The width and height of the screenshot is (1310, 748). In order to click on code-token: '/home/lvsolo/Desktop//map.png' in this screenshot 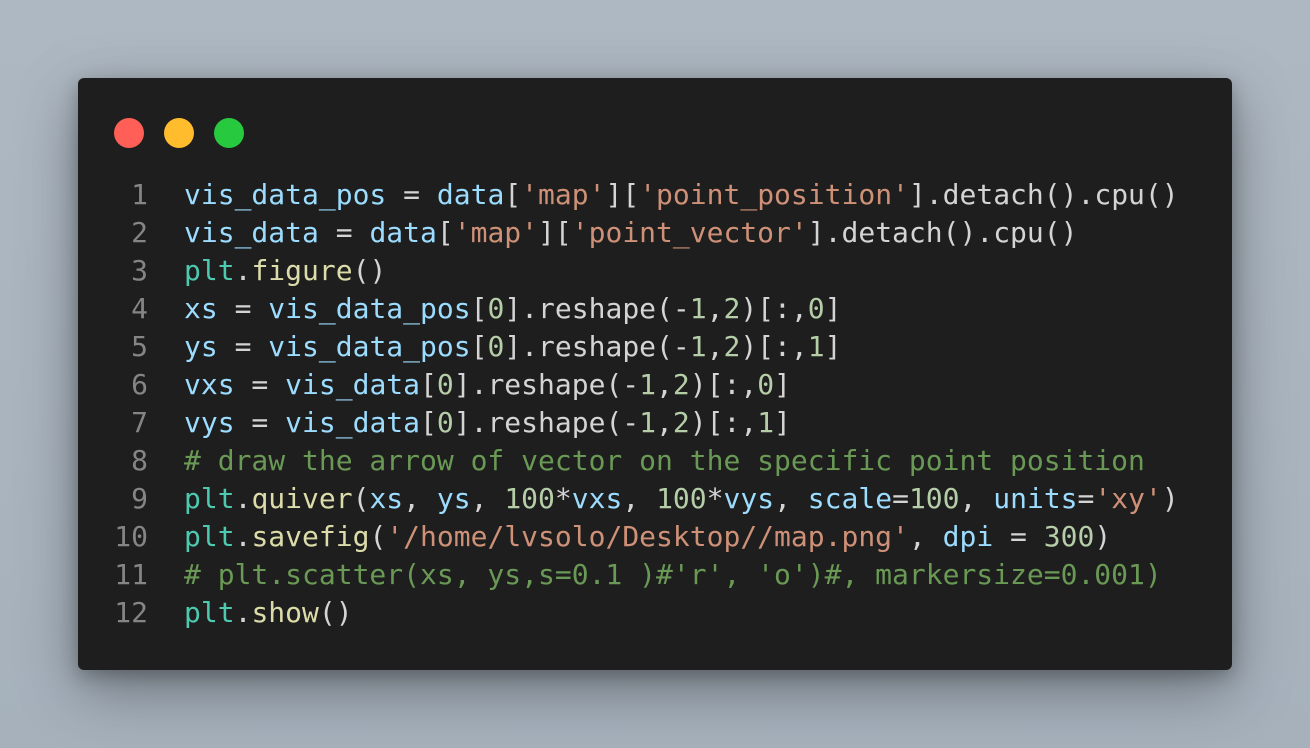, I will do `click(647, 536)`.